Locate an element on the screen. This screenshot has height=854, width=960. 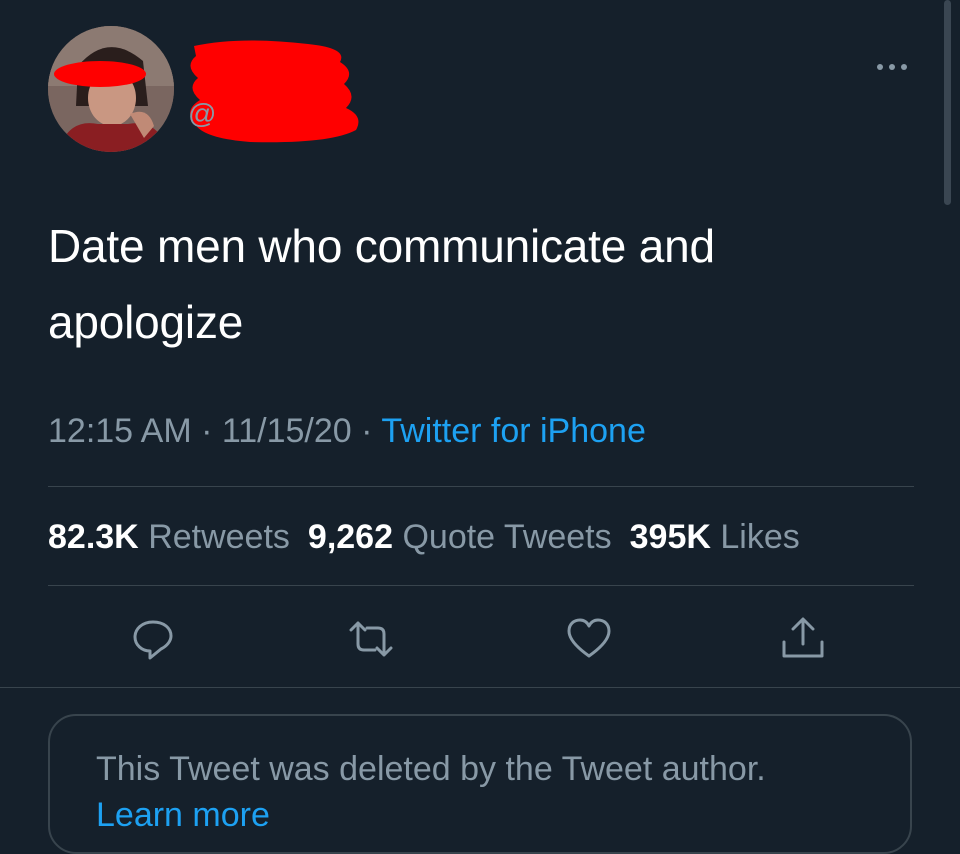
reply-icon is located at coordinates (153, 639).